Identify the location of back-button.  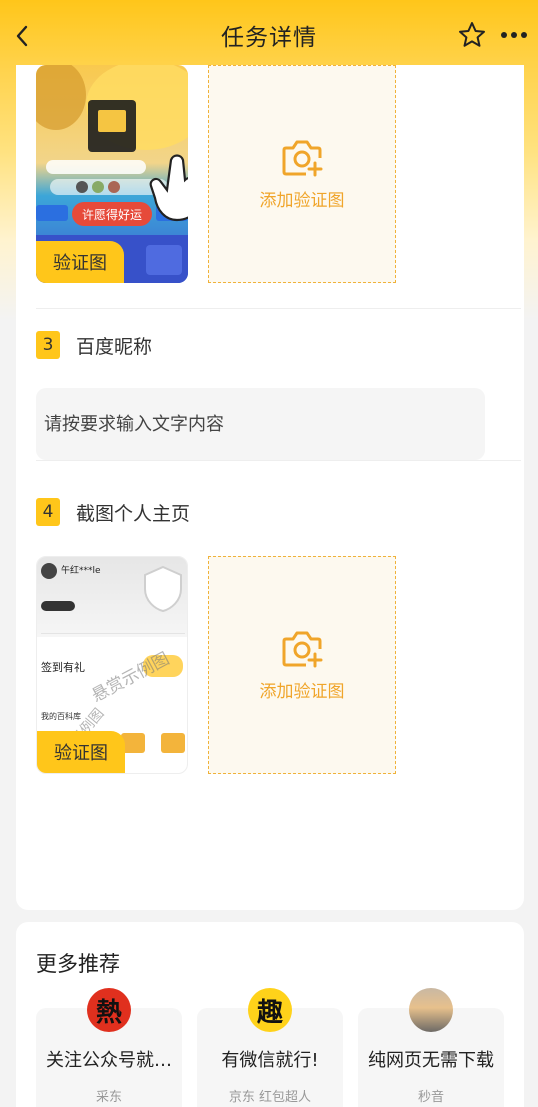
(22, 36).